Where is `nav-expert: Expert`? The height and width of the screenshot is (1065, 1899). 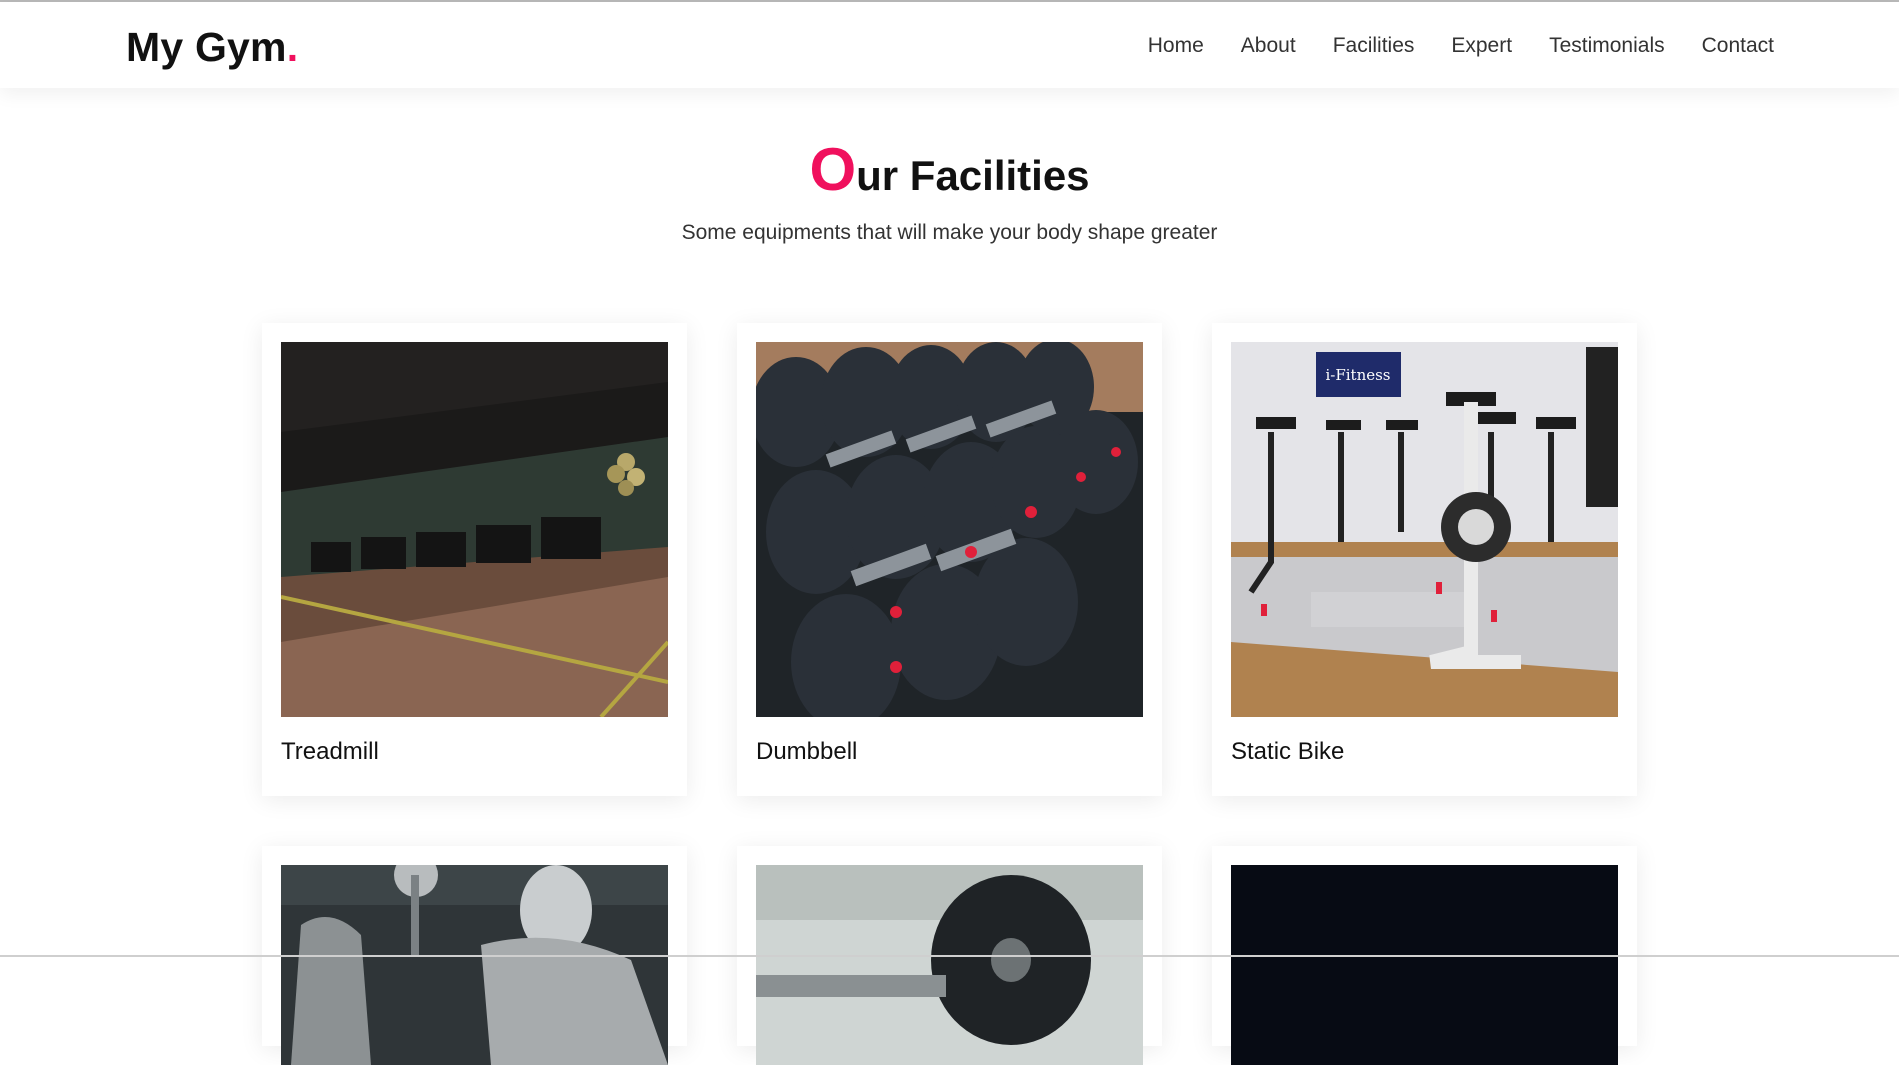
nav-expert: Expert is located at coordinates (1481, 46).